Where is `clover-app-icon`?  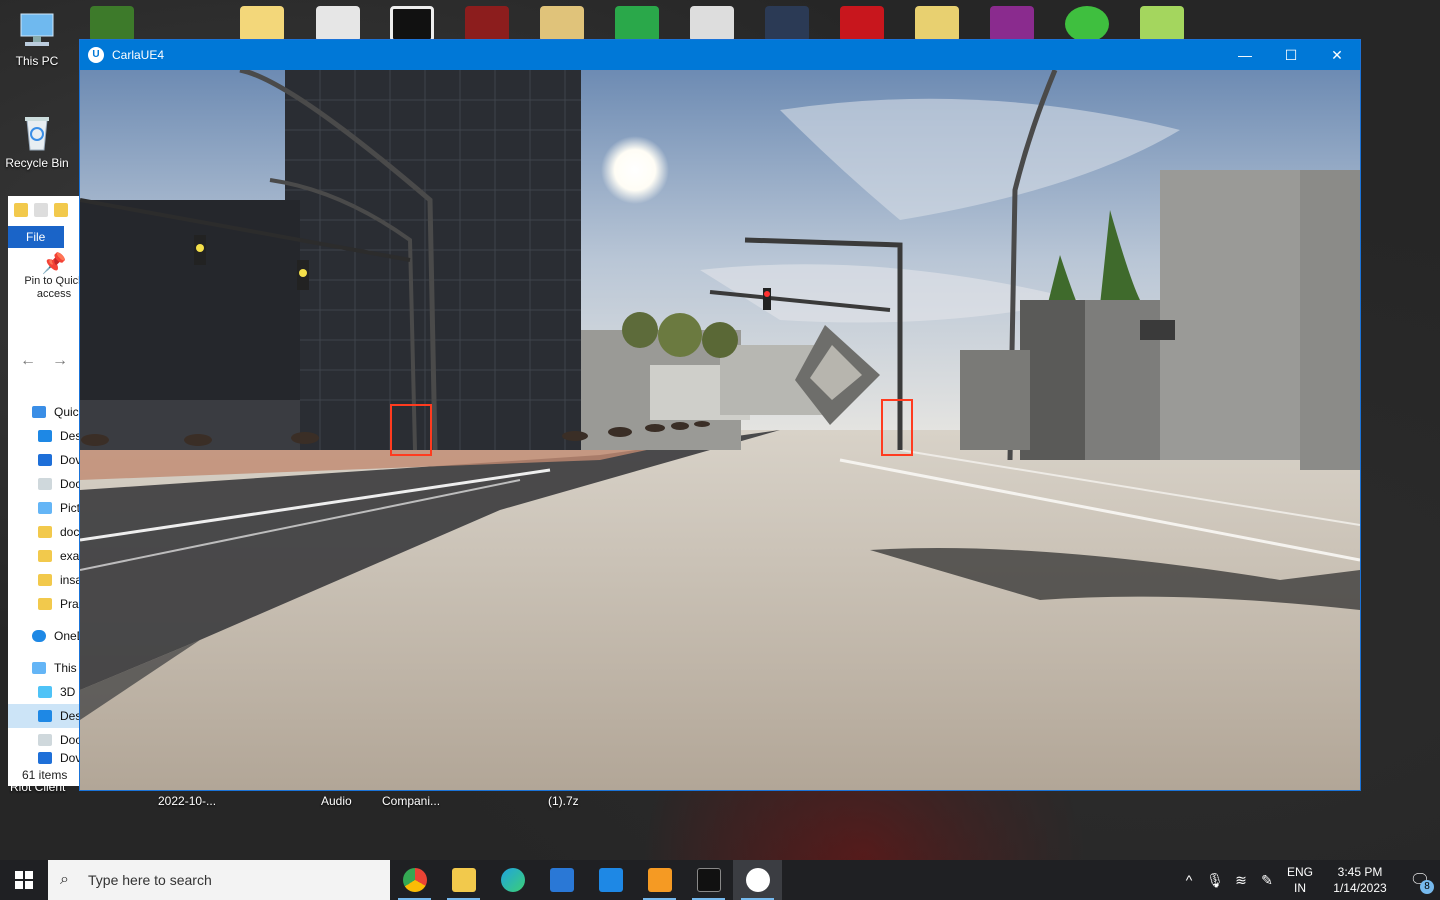 clover-app-icon is located at coordinates (637, 24).